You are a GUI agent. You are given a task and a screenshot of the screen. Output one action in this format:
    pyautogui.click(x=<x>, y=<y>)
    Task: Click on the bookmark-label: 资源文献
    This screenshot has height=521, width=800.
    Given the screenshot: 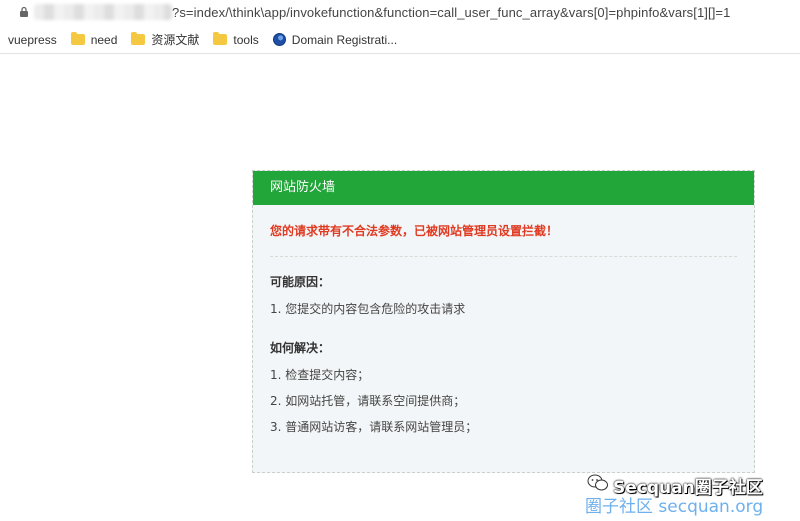 What is the action you would take?
    pyautogui.click(x=175, y=40)
    